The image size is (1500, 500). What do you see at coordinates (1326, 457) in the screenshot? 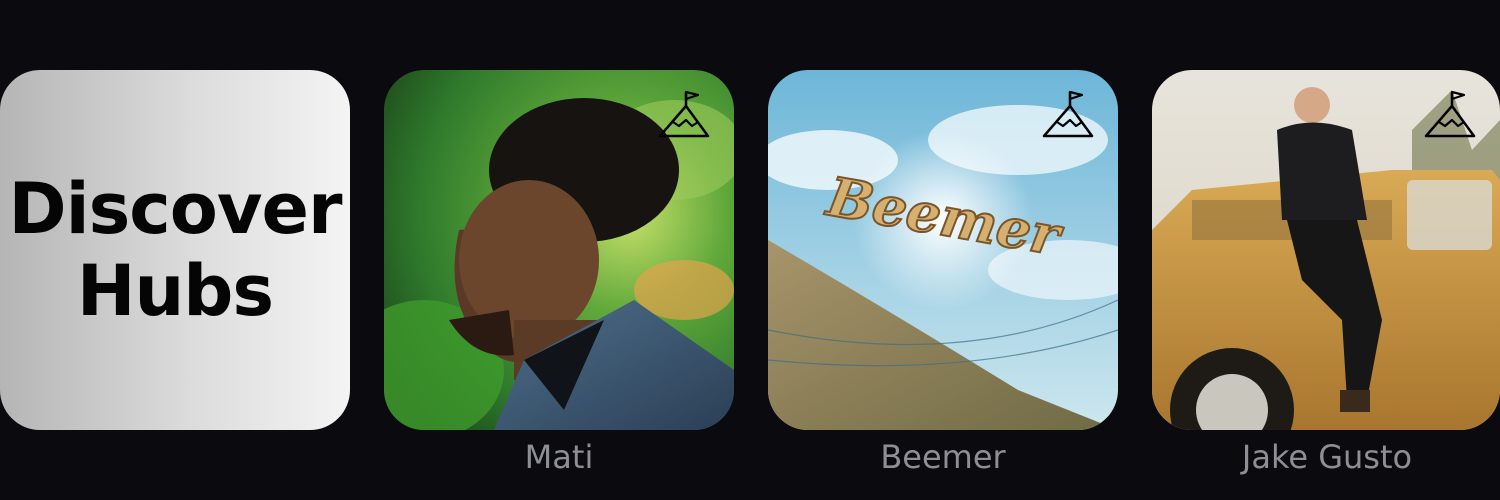
I see `hub-name-jake-gusto: Jake Gusto` at bounding box center [1326, 457].